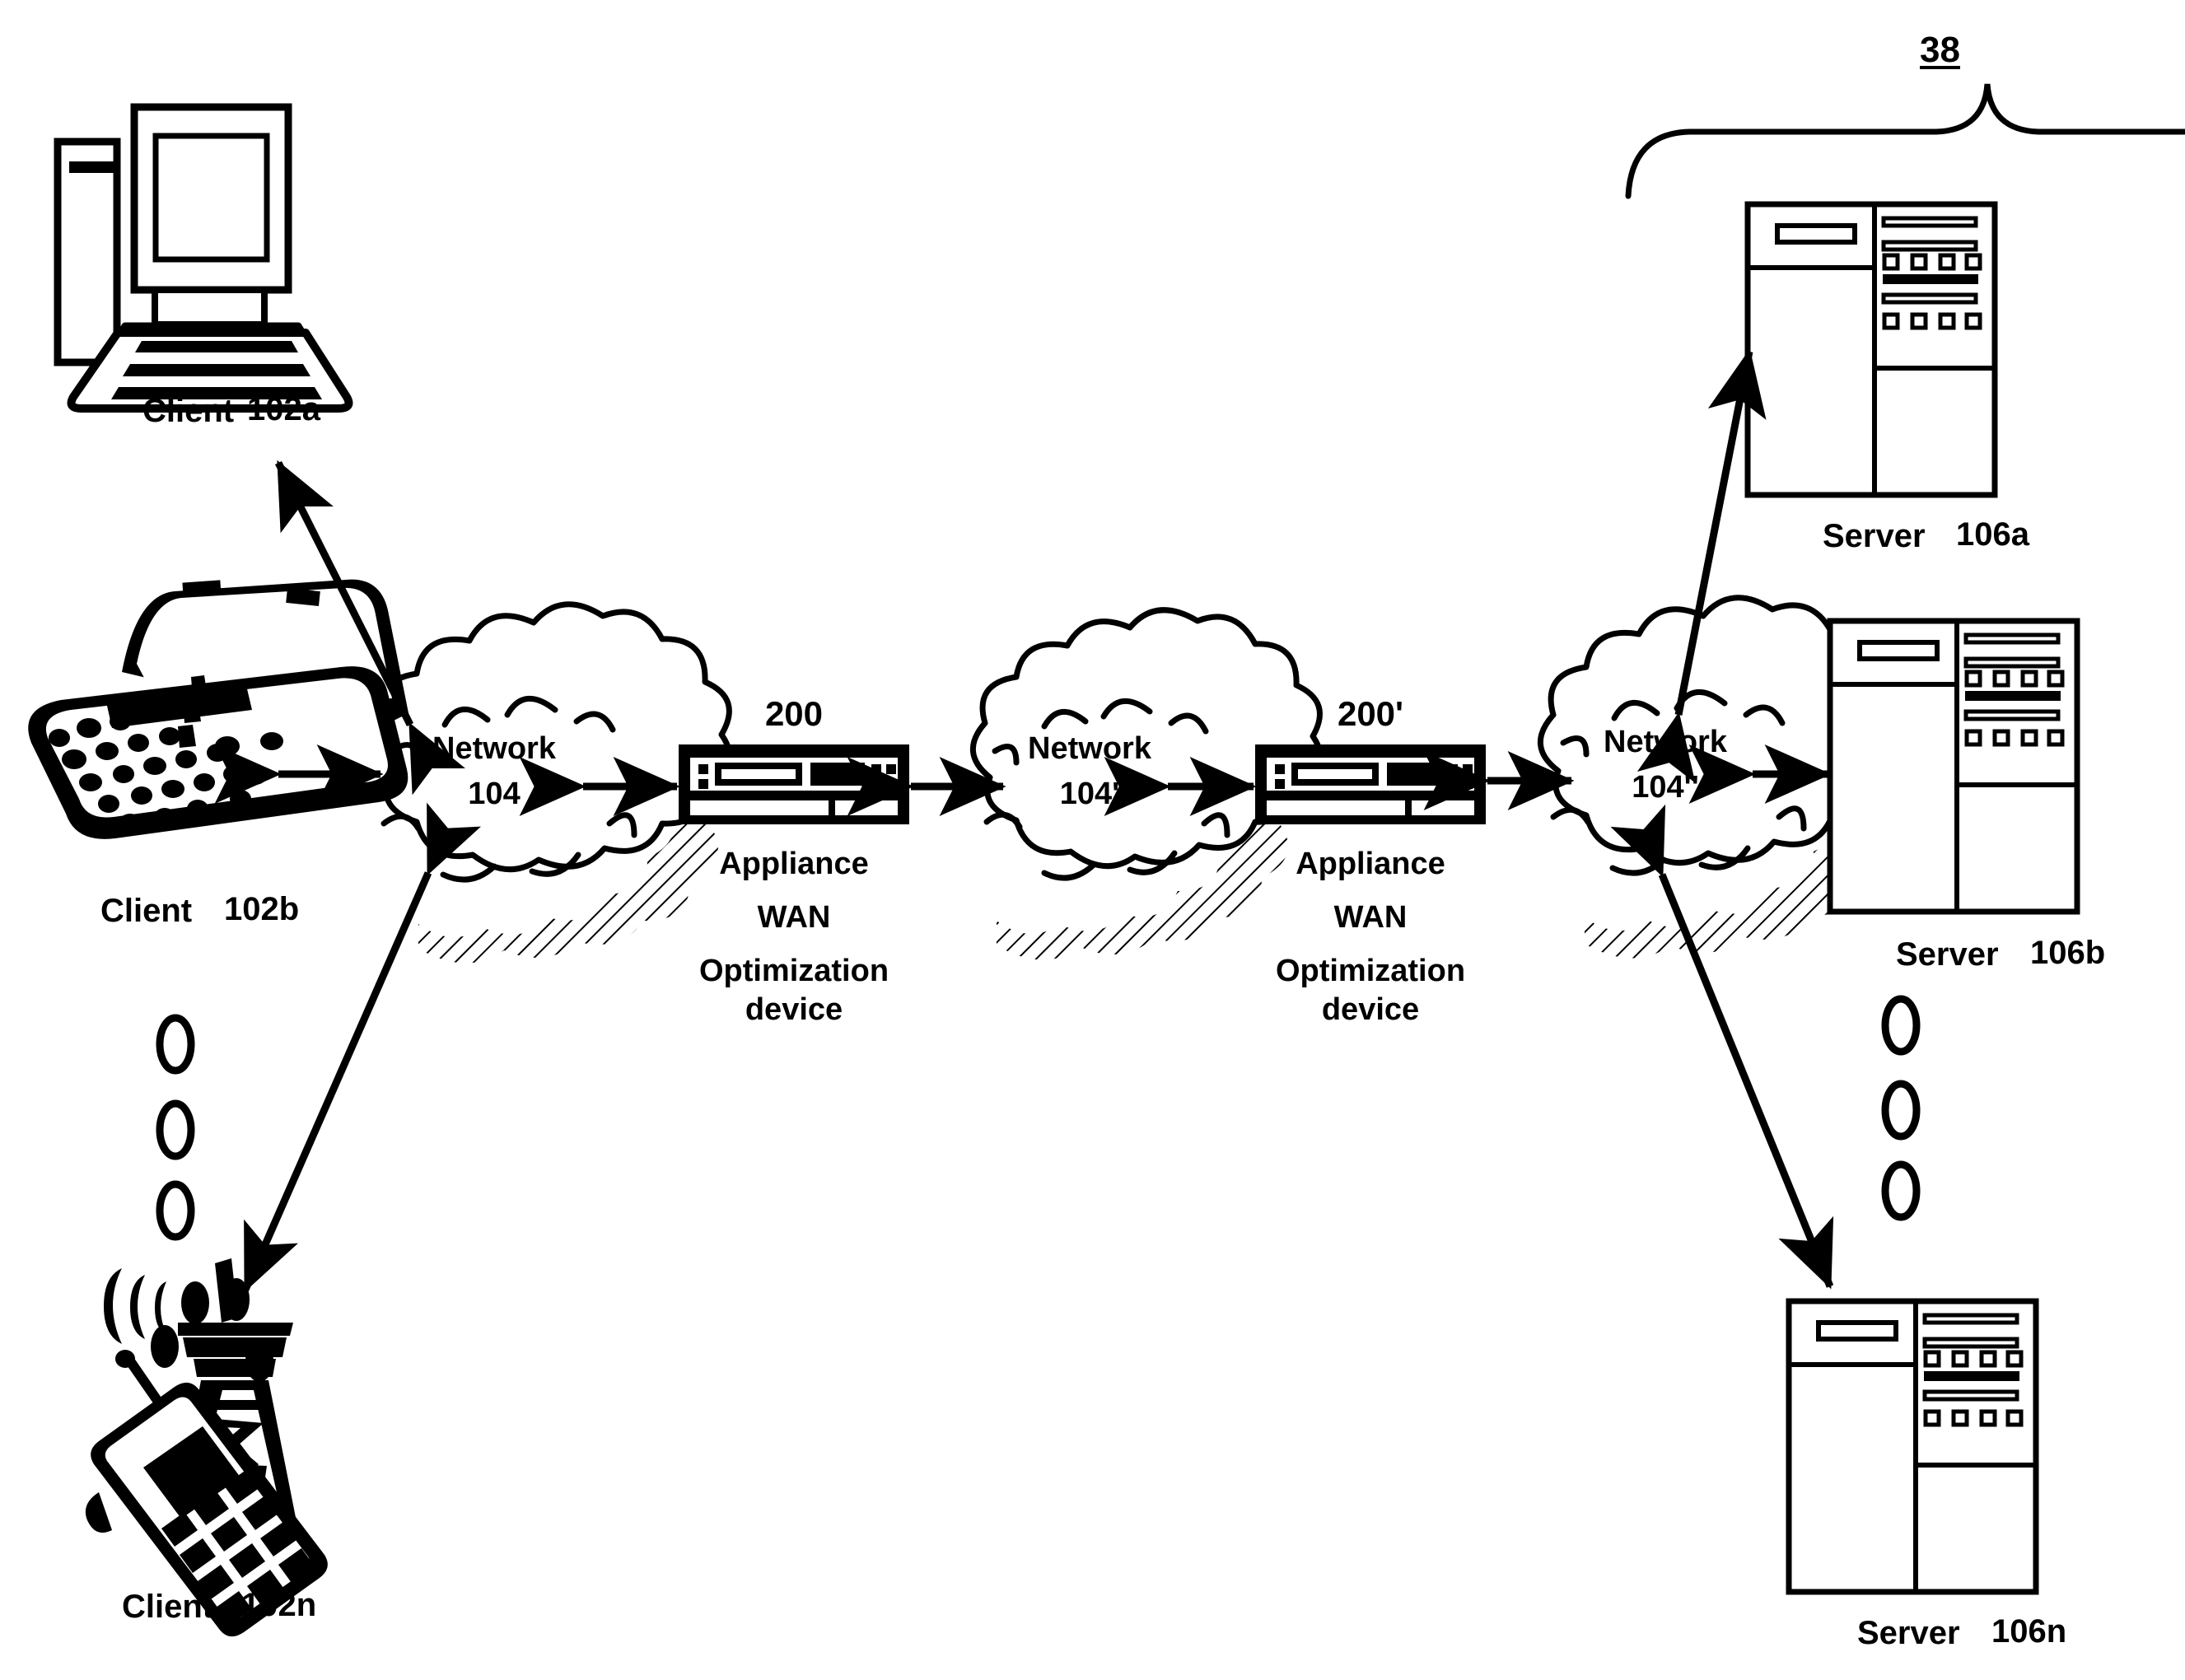 The image size is (2185, 1680). Describe the element at coordinates (1665, 787) in the screenshot. I see `label-network-104-dprime-number: 104''` at that location.